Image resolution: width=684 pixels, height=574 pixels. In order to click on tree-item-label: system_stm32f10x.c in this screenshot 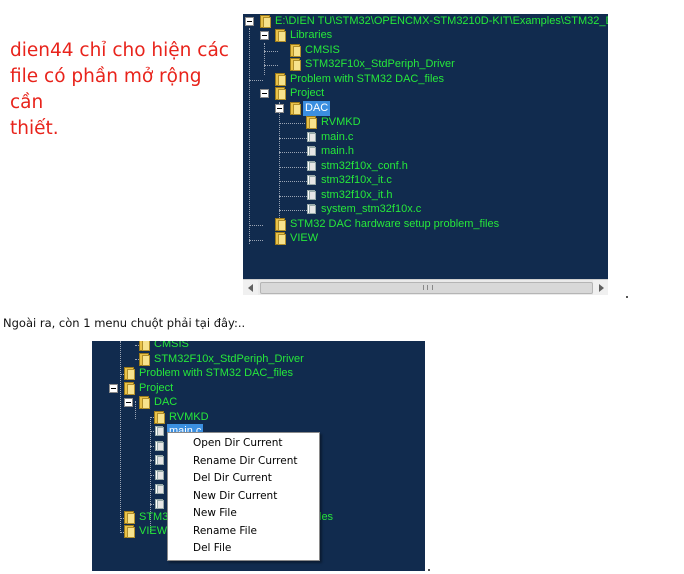, I will do `click(371, 209)`.